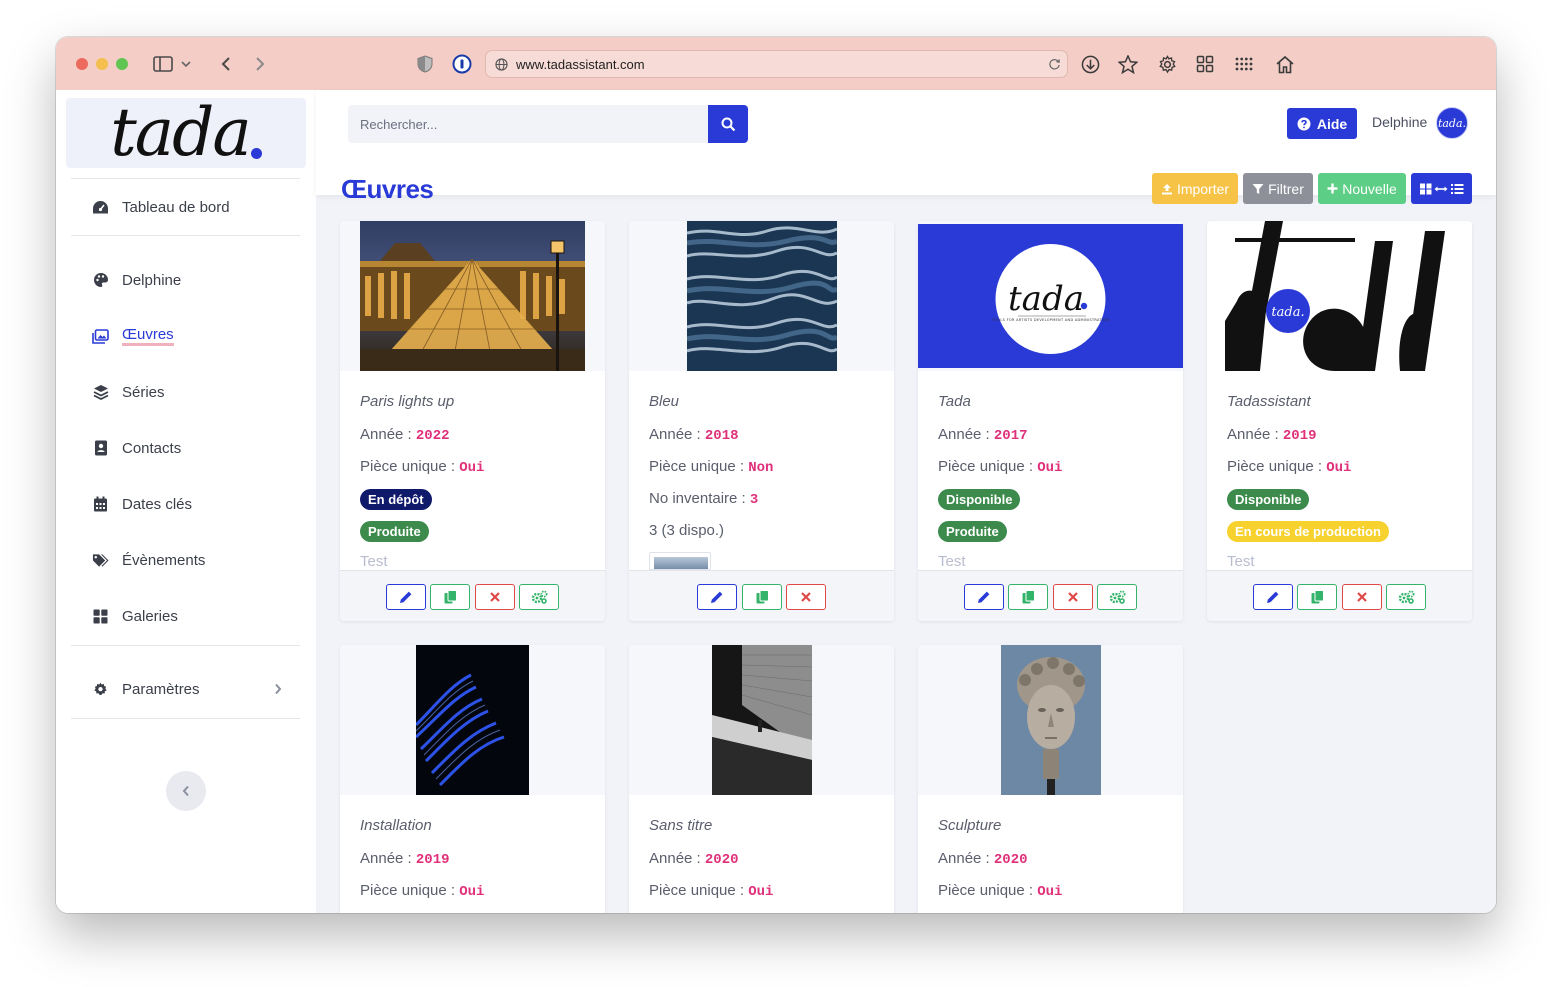  What do you see at coordinates (226, 64) in the screenshot?
I see `back-icon` at bounding box center [226, 64].